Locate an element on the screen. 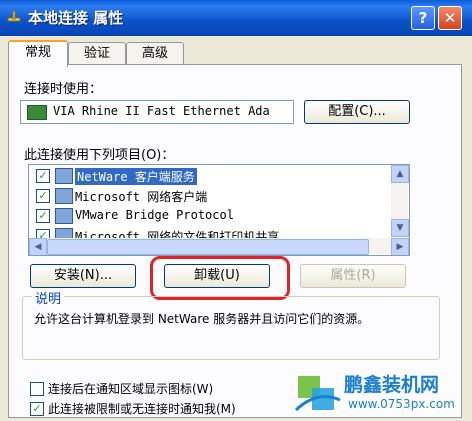 The height and width of the screenshot is (421, 472). file-sharing-icon is located at coordinates (64, 233).